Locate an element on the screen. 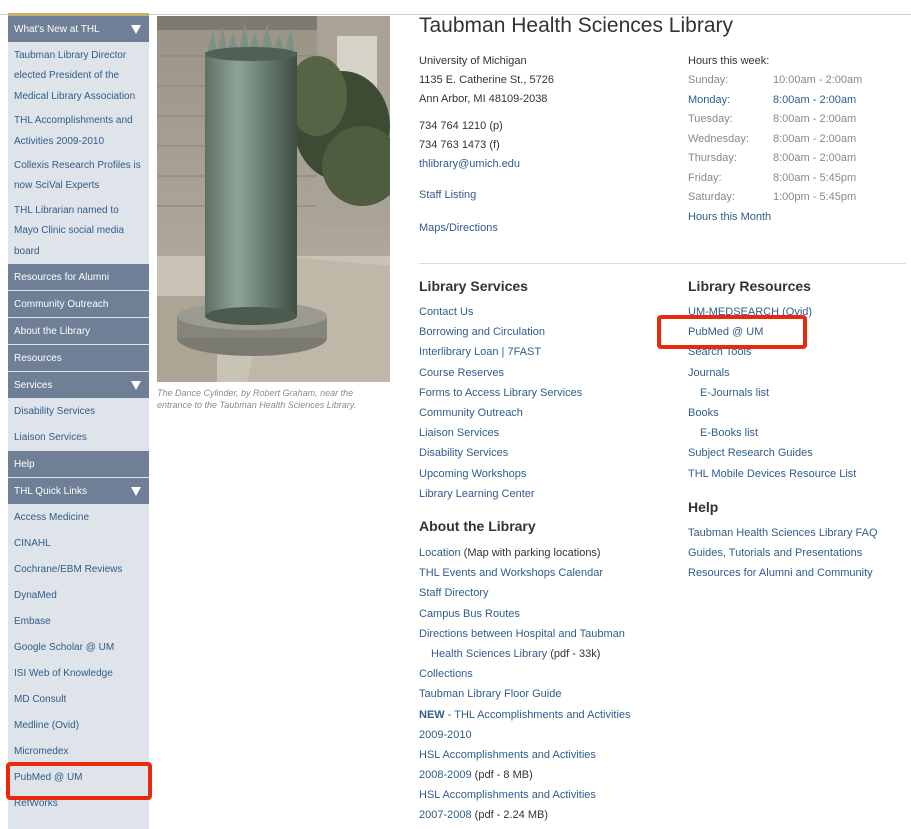 Image resolution: width=911 pixels, height=829 pixels. news-link: board is located at coordinates (78, 252).